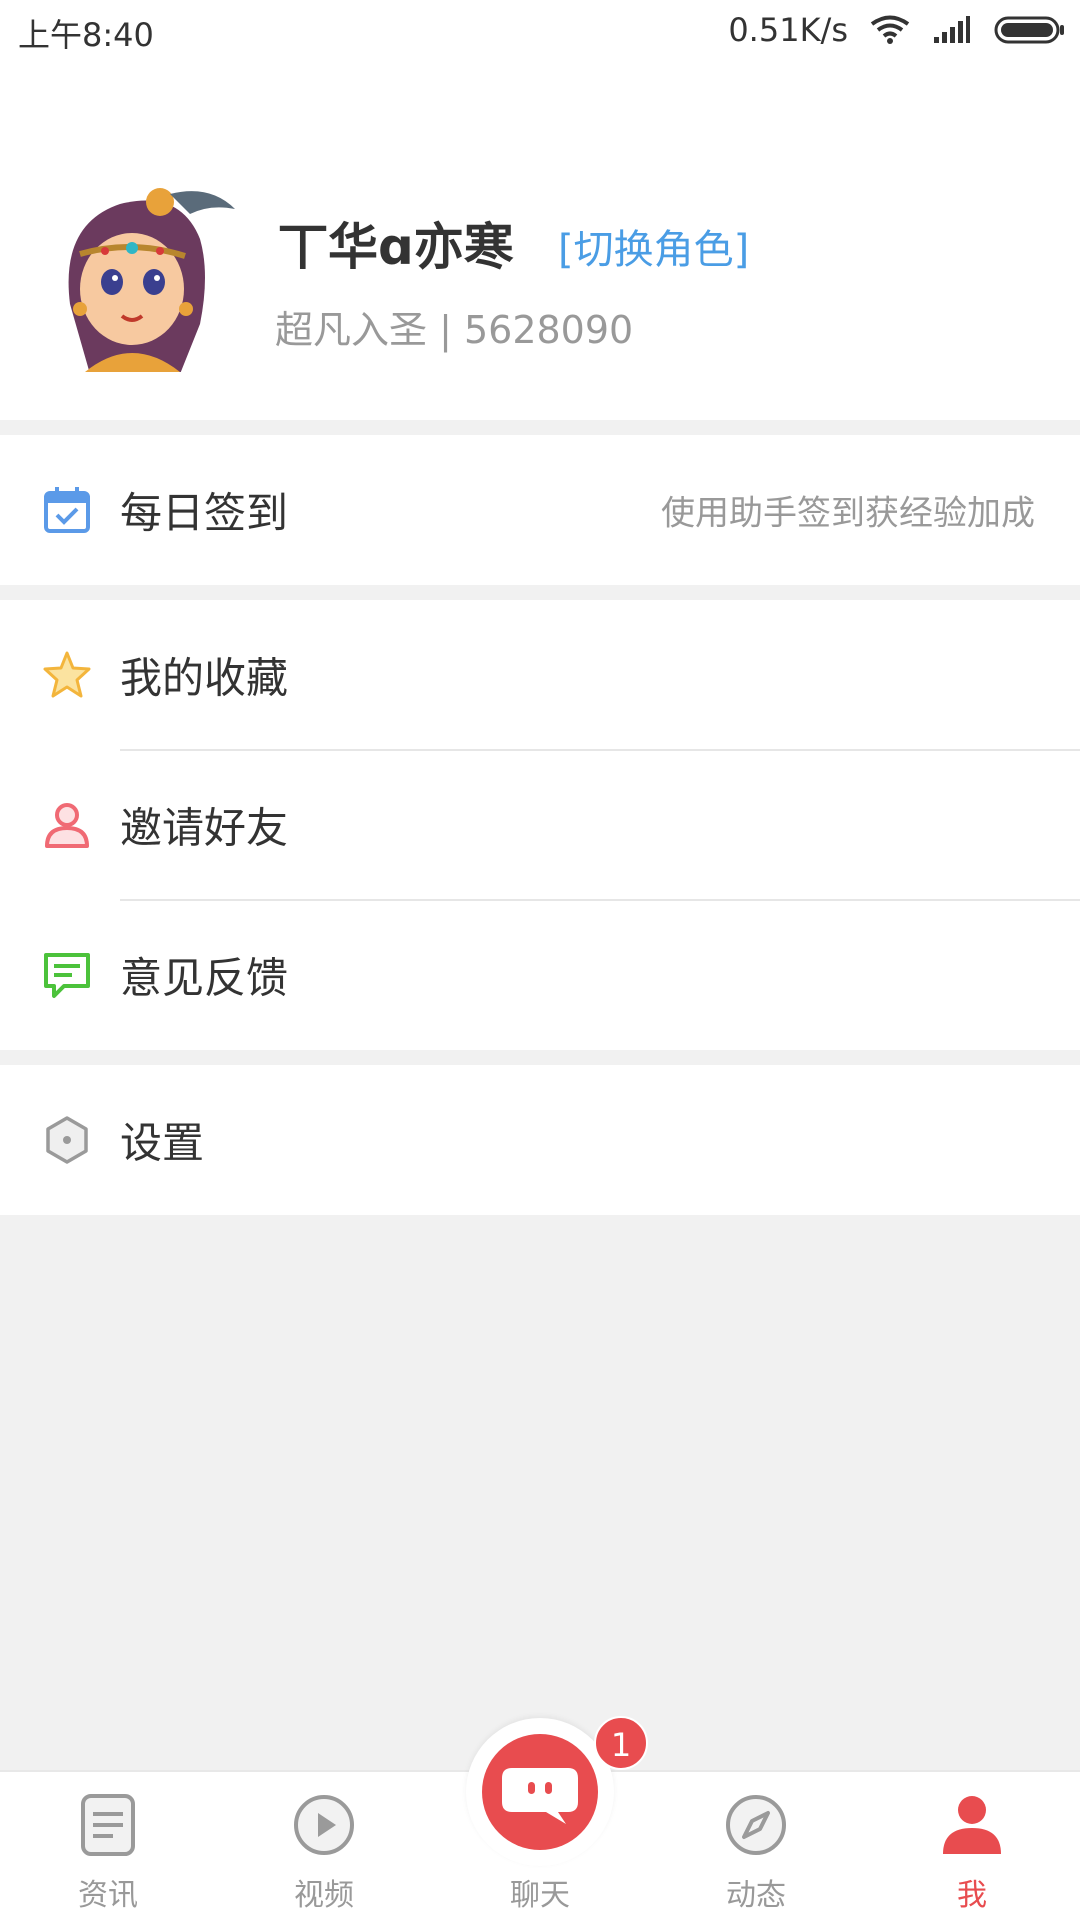  I want to click on tab-label: 我, so click(972, 1895).